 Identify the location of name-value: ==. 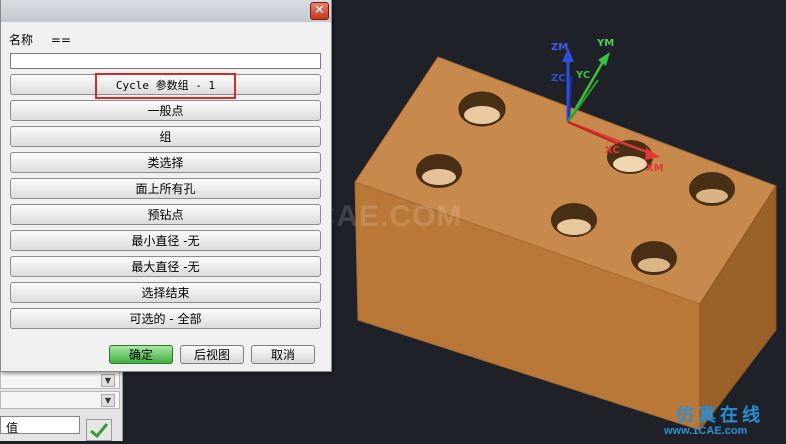
(60, 40).